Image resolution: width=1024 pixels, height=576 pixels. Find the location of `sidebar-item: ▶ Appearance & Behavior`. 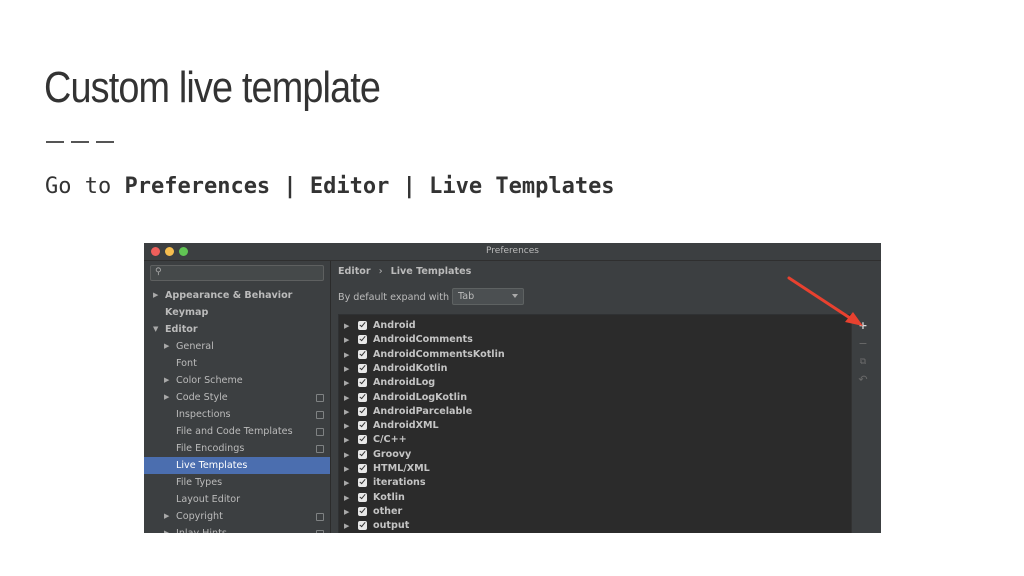

sidebar-item: ▶ Appearance & Behavior is located at coordinates (237, 295).